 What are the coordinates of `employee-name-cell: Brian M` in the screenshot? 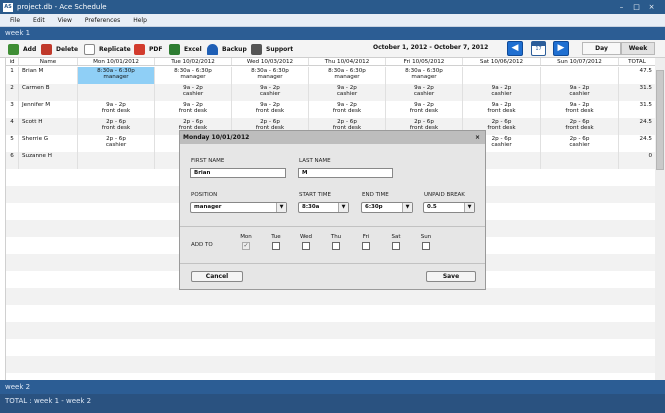 It's located at (48, 75).